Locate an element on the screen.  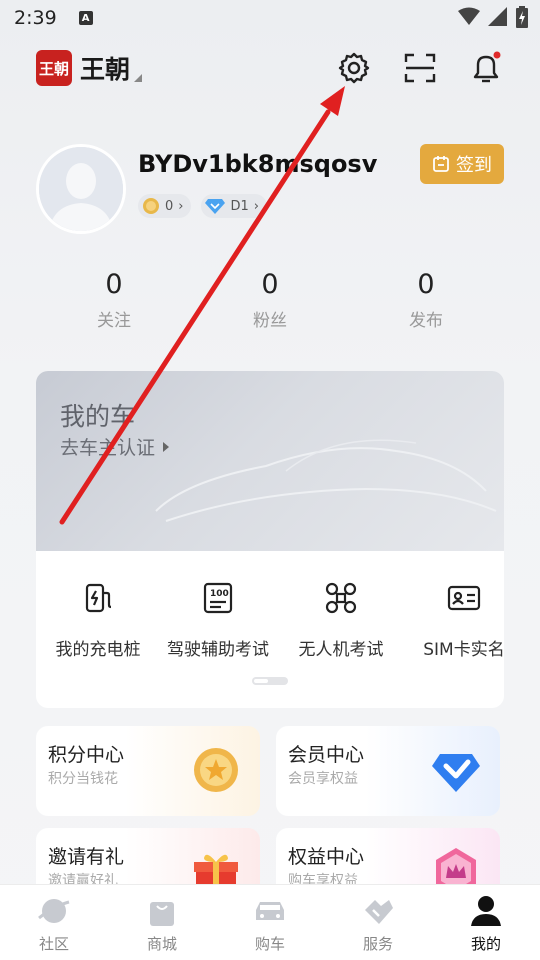
brand-dropdown-icon is located at coordinates (138, 78).